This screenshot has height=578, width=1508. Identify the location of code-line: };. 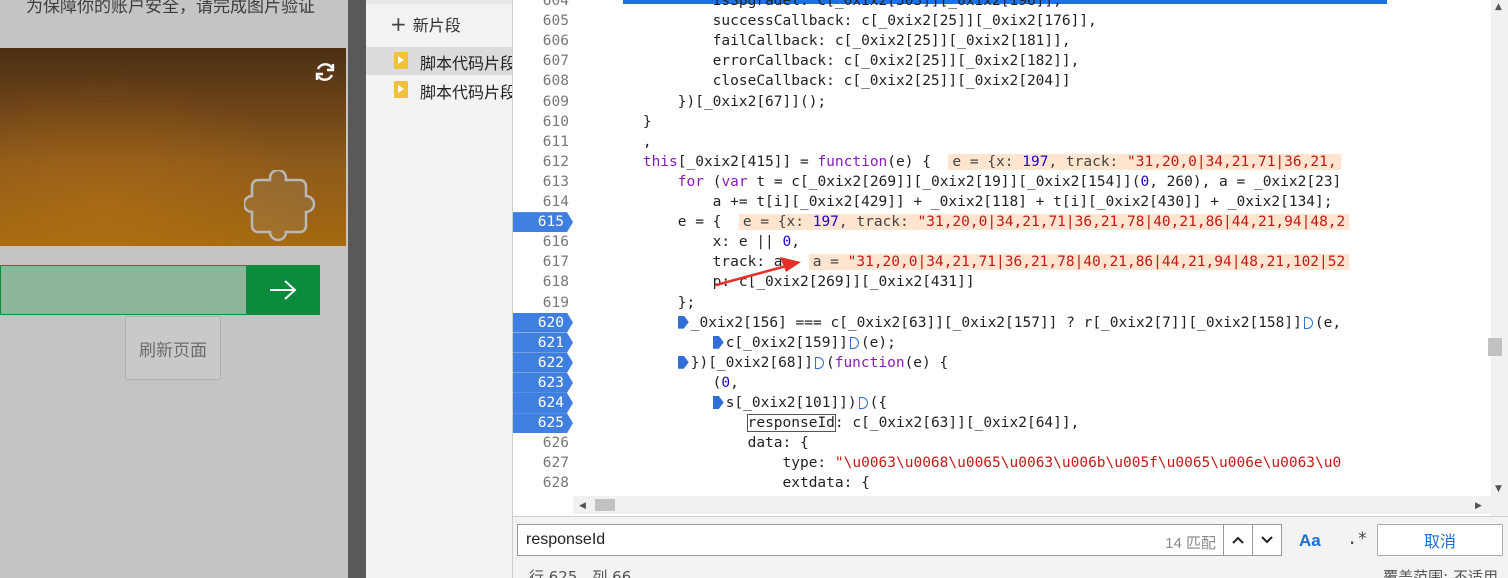
(634, 303).